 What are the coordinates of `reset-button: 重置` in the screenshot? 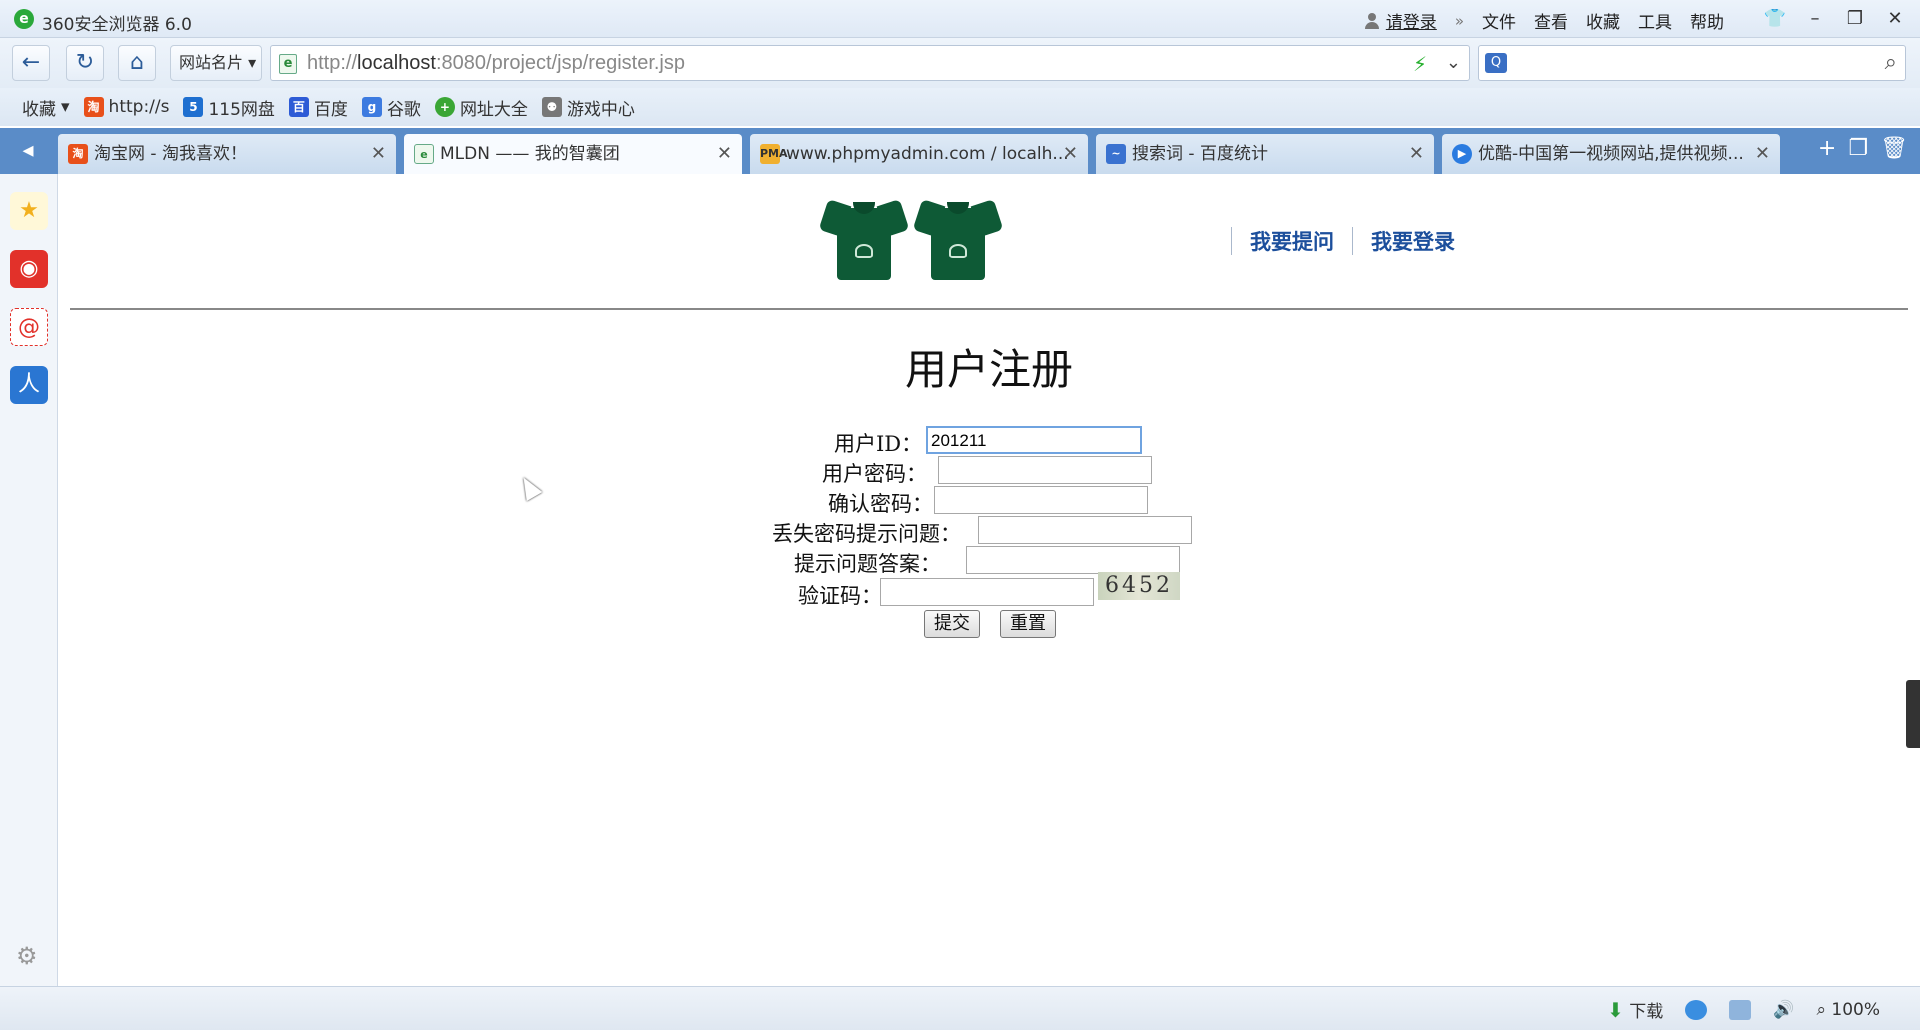 It's located at (1028, 624).